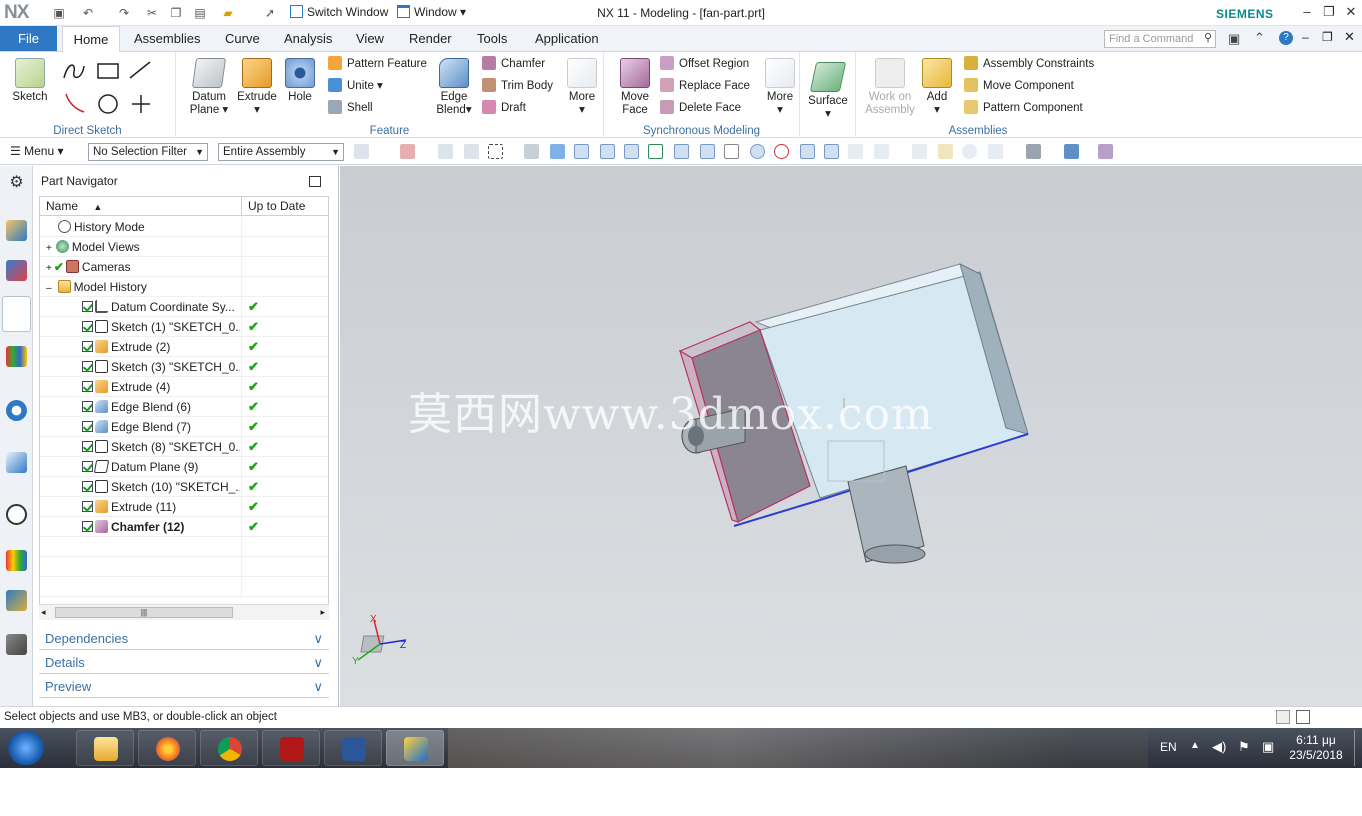 This screenshot has height=816, width=1362. What do you see at coordinates (582, 87) in the screenshot?
I see `feature-more-button: More ▾` at bounding box center [582, 87].